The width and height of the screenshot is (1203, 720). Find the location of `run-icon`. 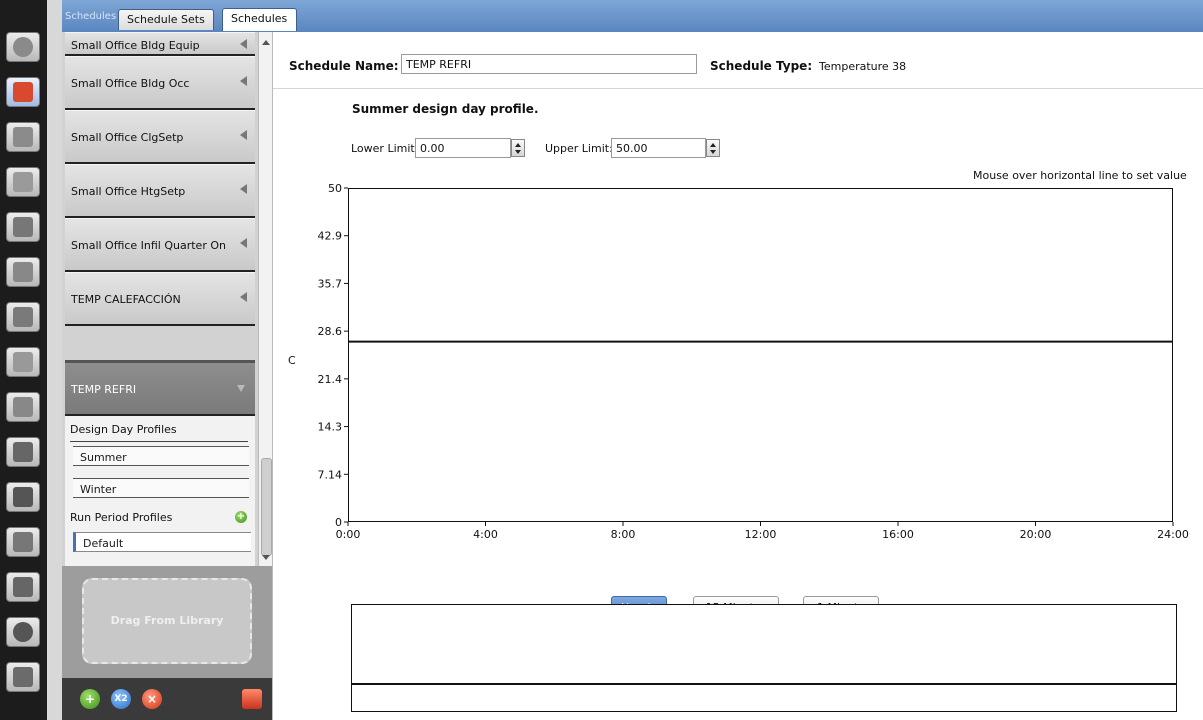

run-icon is located at coordinates (23, 632).